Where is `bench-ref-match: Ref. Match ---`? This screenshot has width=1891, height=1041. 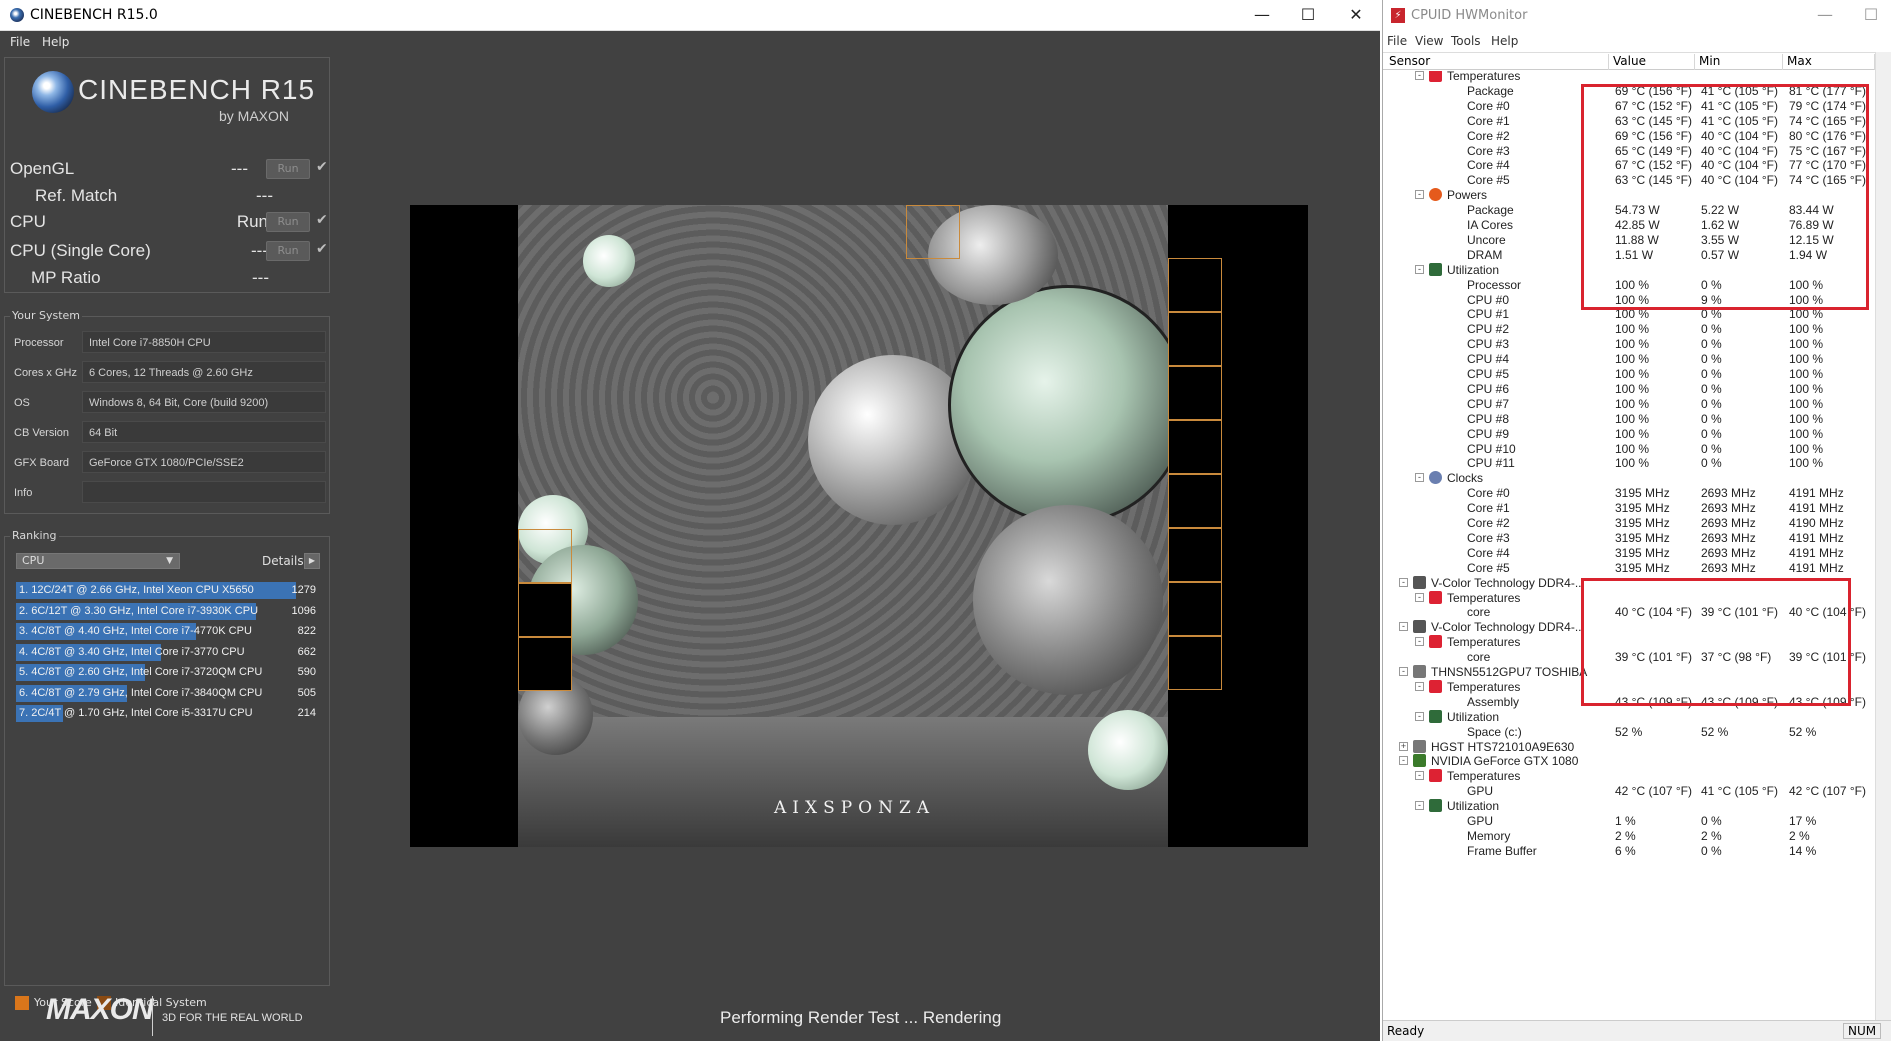 bench-ref-match: Ref. Match --- is located at coordinates (177, 196).